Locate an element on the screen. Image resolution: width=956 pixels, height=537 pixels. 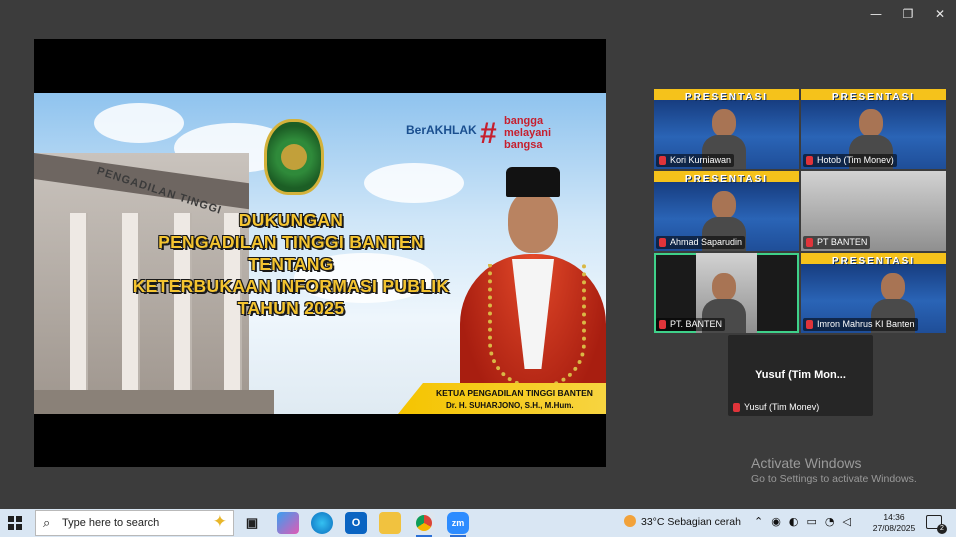
window-controls: — ❐ ✕ is located at coordinates (908, 14).